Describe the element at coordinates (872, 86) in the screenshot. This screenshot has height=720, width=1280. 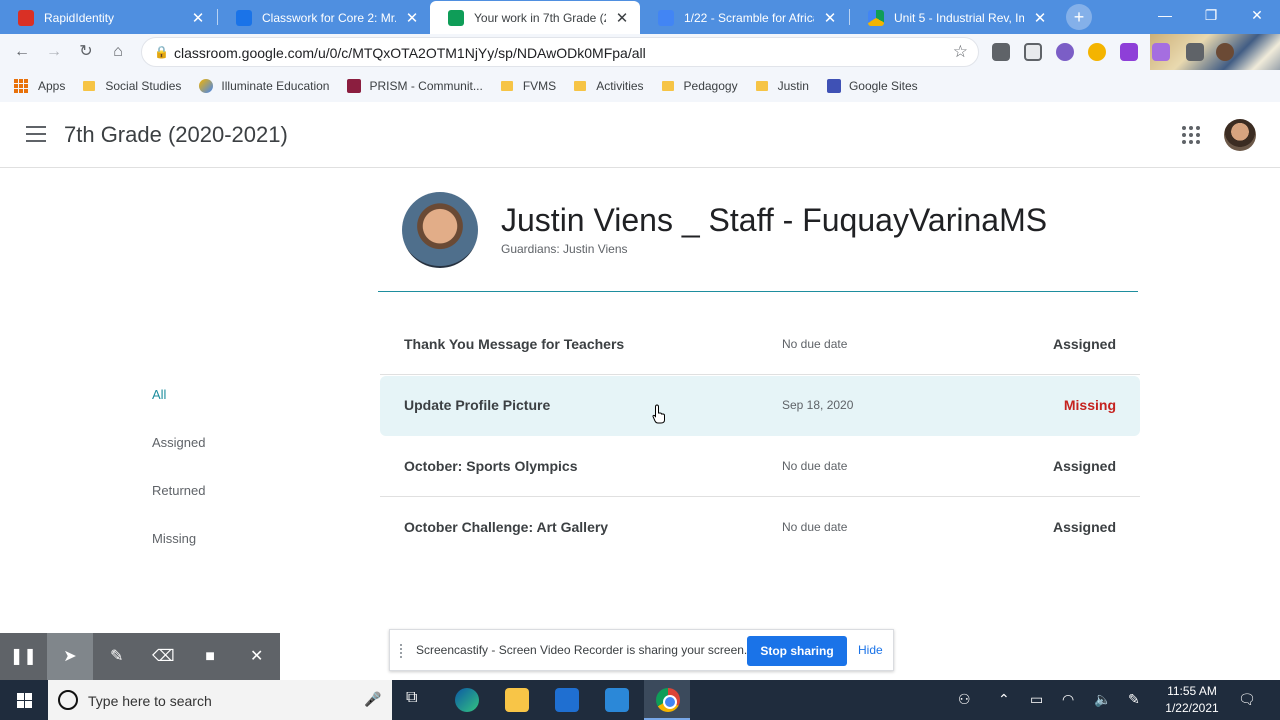
I see `bookmark-google-sites: Google Sites` at that location.